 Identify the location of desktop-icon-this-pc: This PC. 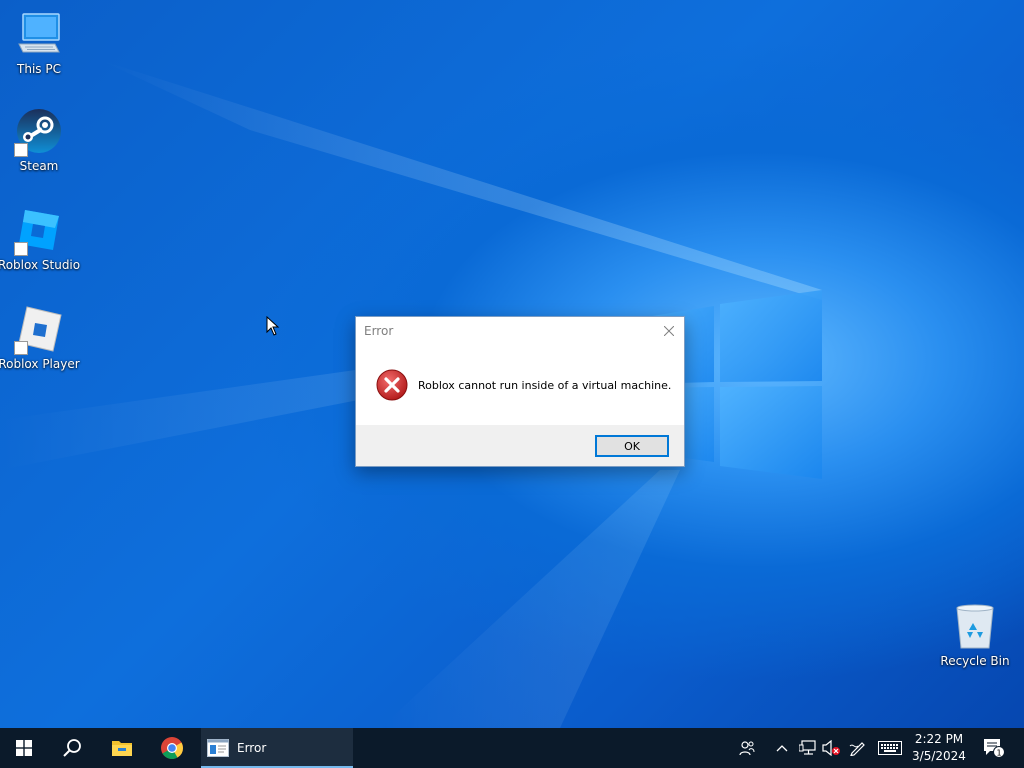
(39, 43).